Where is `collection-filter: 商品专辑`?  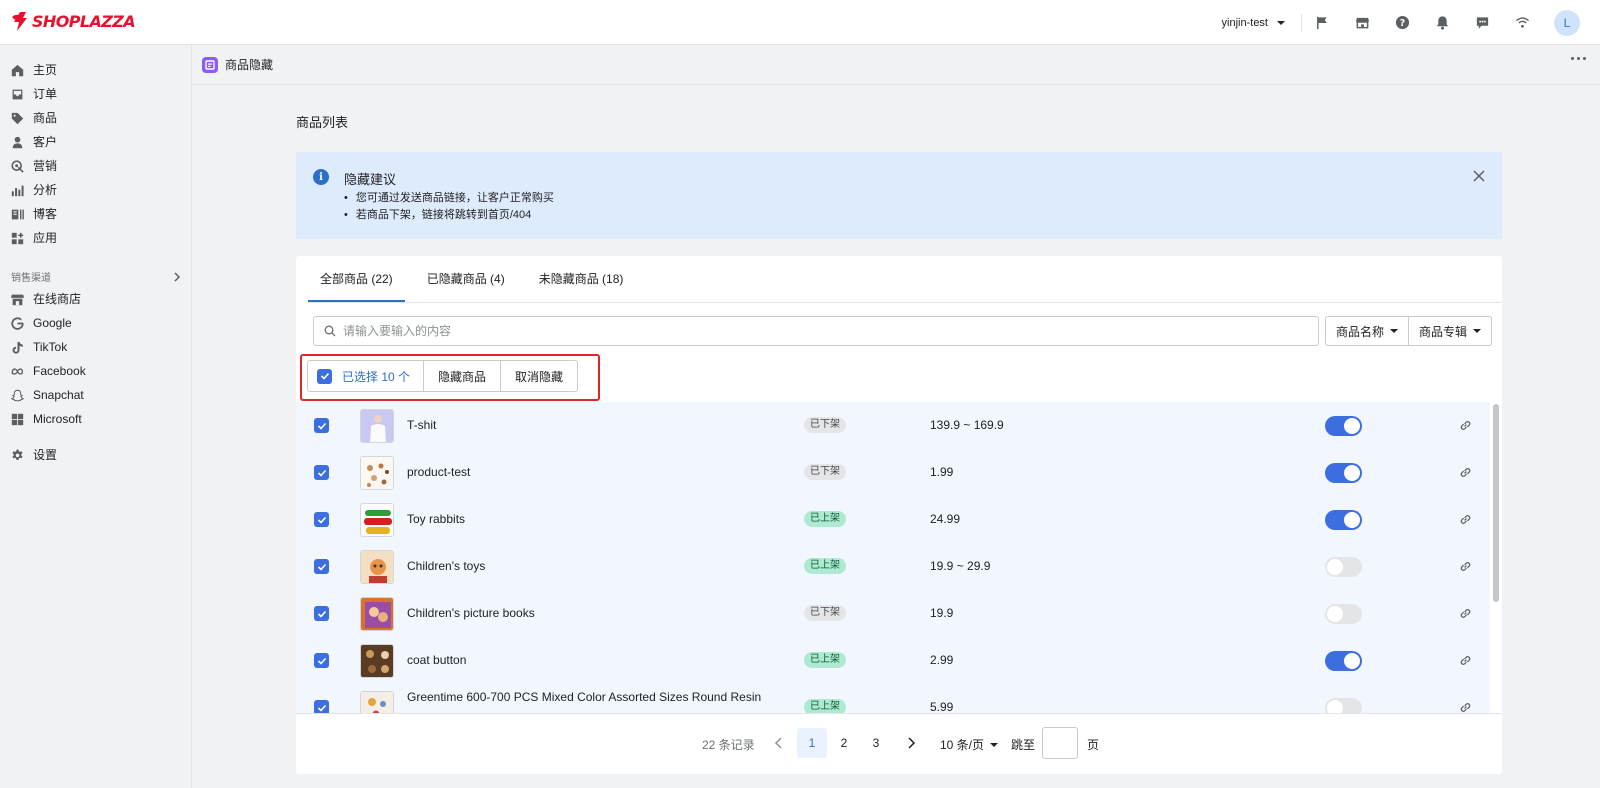
collection-filter: 商品专辑 is located at coordinates (1451, 331).